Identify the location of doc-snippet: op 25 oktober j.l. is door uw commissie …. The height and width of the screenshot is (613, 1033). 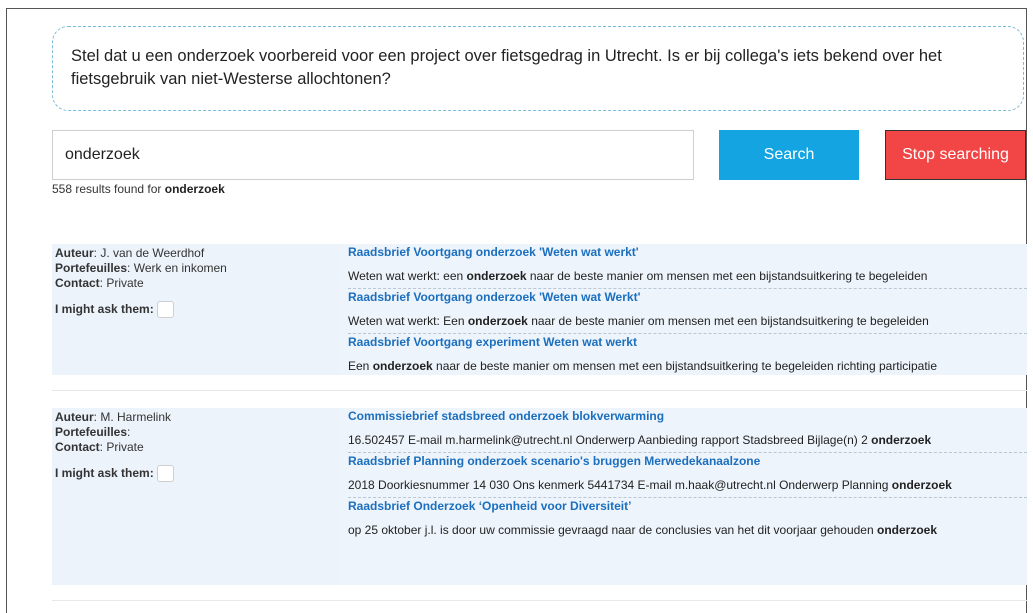
(687, 528).